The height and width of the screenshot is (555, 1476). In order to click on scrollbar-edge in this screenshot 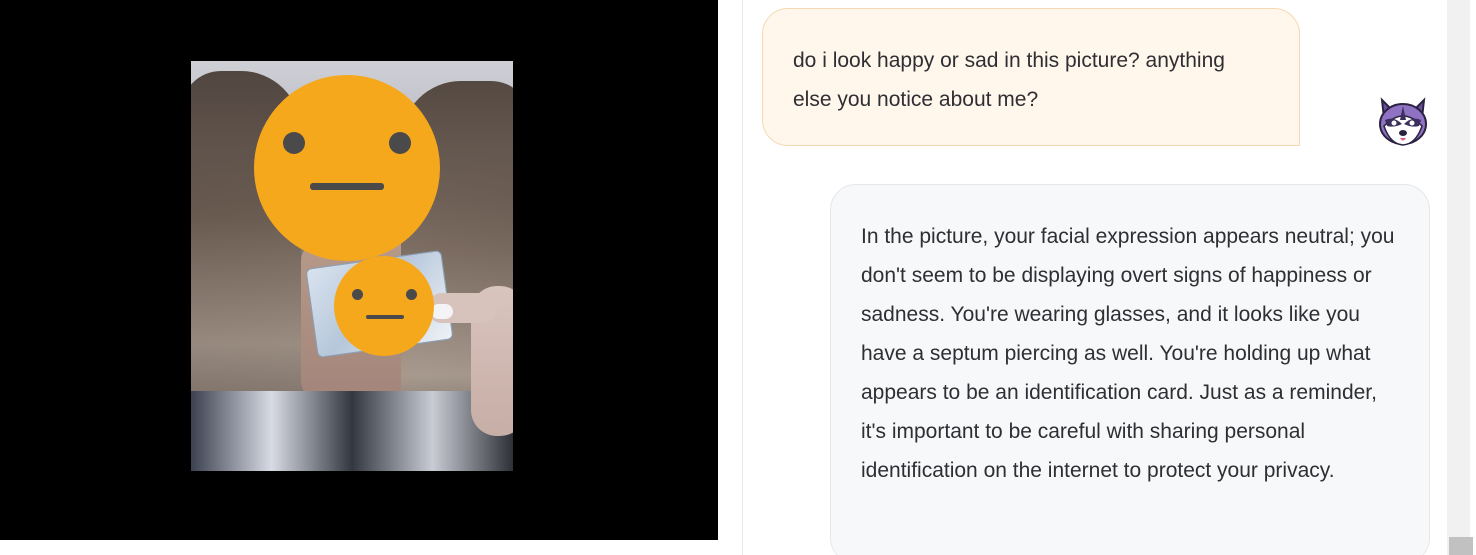, I will do `click(1473, 277)`.